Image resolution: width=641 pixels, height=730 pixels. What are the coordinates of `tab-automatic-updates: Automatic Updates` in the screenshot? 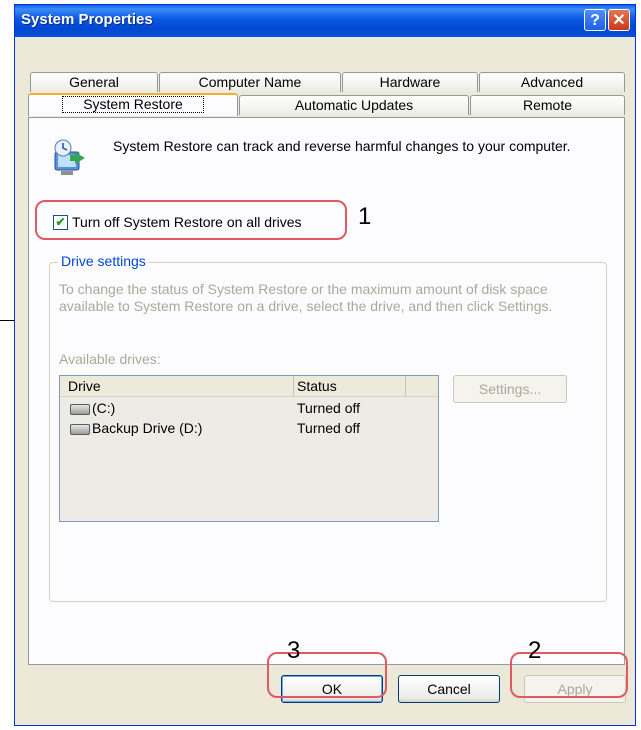 It's located at (354, 105).